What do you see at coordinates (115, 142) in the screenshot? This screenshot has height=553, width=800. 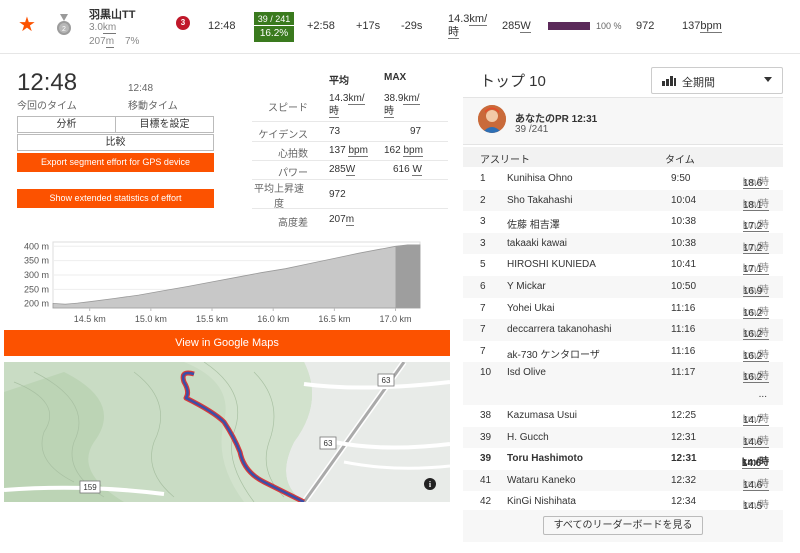 I see `compare-button: 比較` at bounding box center [115, 142].